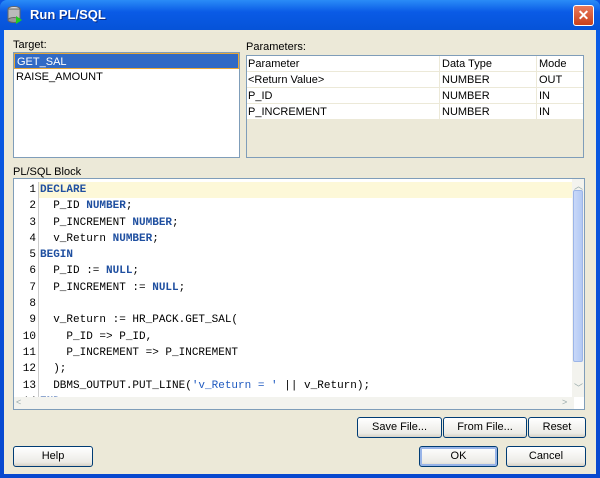  Describe the element at coordinates (18, 402) in the screenshot. I see `scroll-left-icon: <` at that location.